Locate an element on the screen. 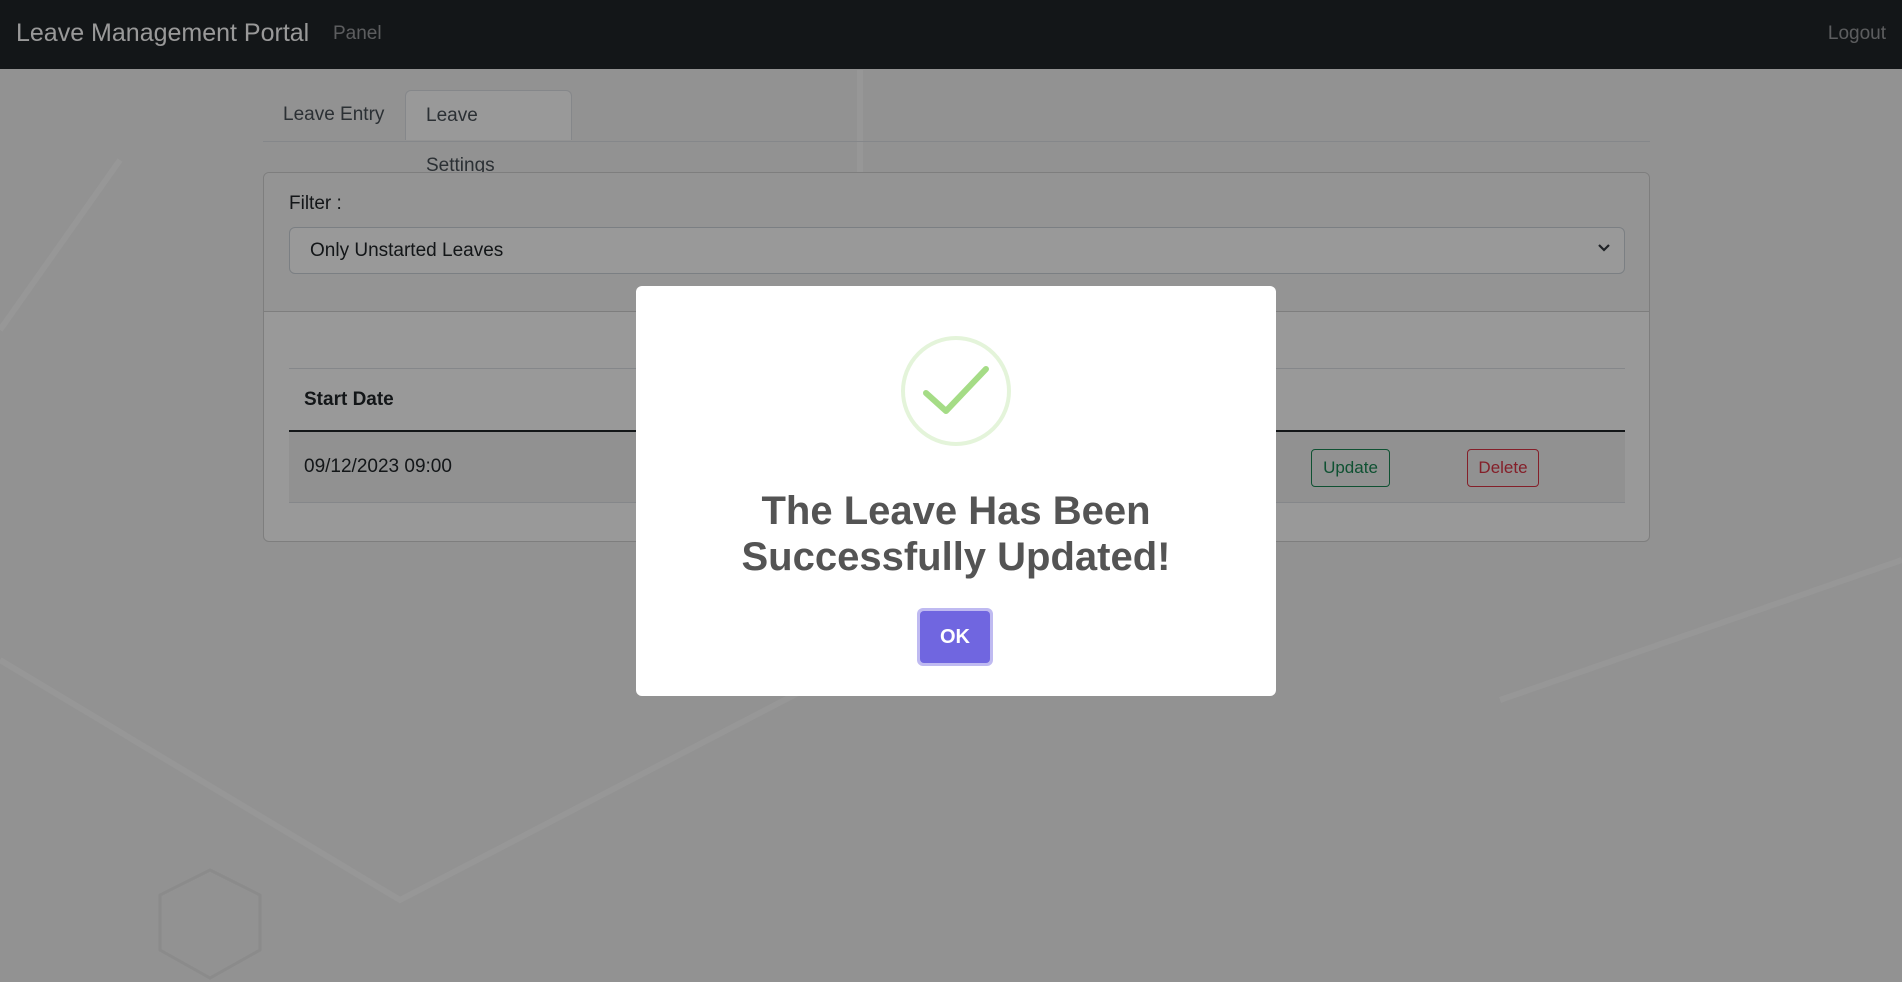  ok-button: OK is located at coordinates (955, 637).